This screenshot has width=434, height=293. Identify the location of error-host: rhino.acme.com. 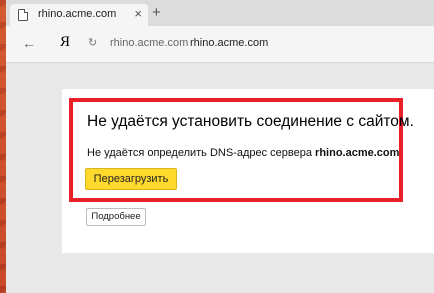
(357, 153).